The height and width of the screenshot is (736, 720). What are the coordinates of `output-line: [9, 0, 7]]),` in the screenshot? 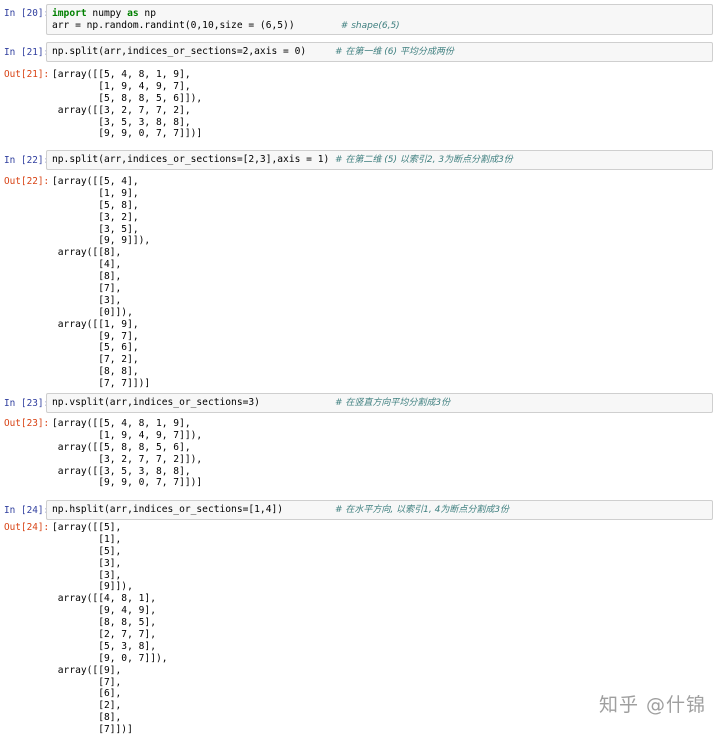 It's located at (110, 658).